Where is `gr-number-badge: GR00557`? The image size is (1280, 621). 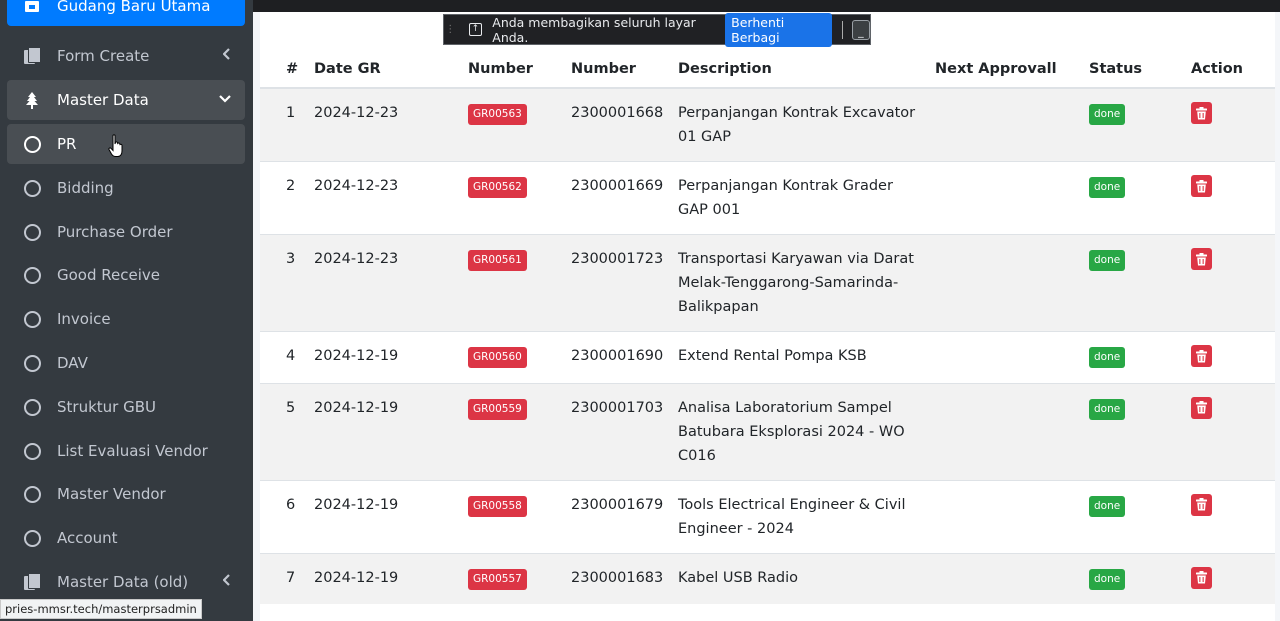 gr-number-badge: GR00557 is located at coordinates (497, 579).